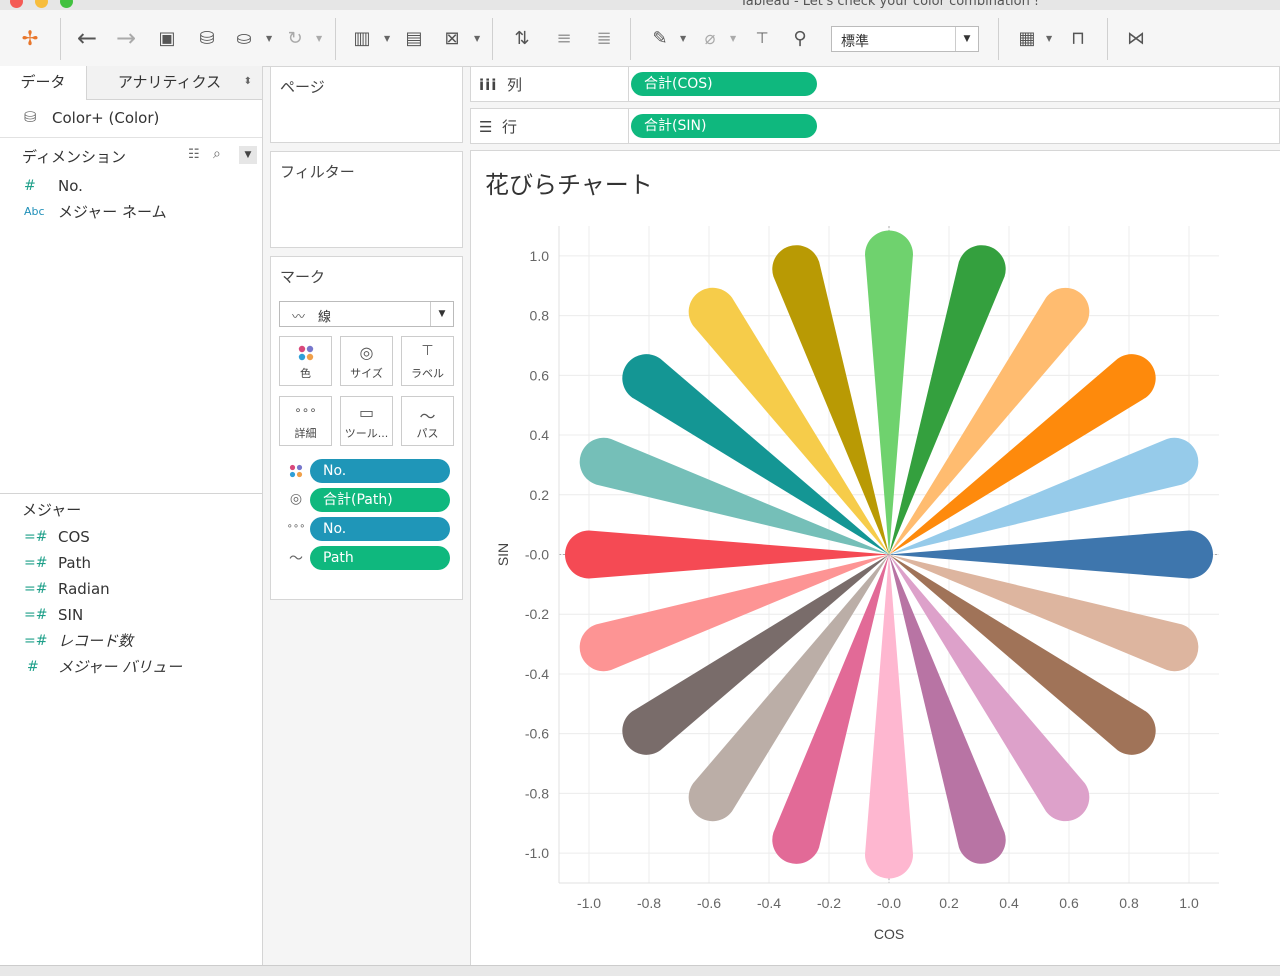 The height and width of the screenshot is (976, 1280). What do you see at coordinates (380, 500) in the screenshot?
I see `size-pill: 合計(Path)` at bounding box center [380, 500].